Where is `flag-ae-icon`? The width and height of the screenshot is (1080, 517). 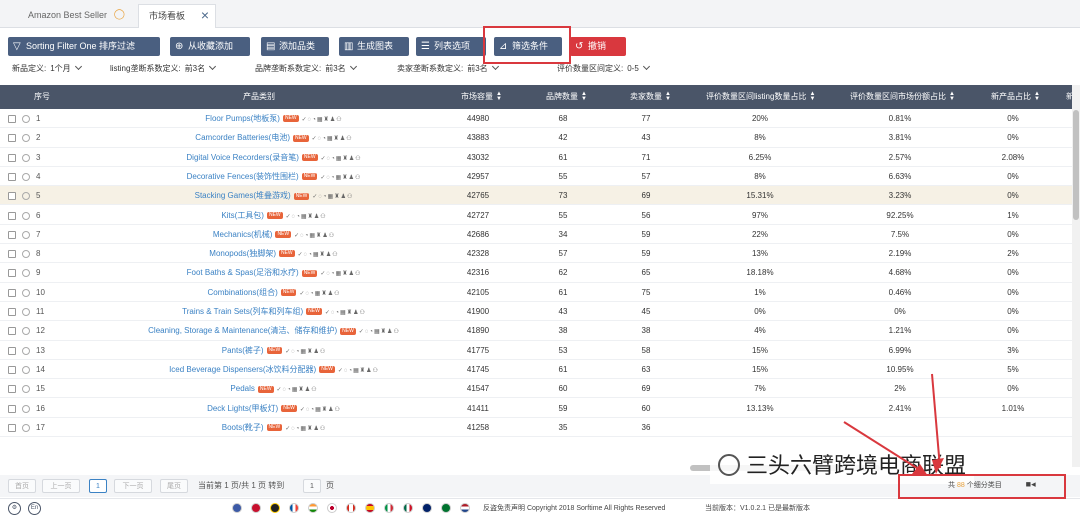 flag-ae-icon is located at coordinates (446, 508).